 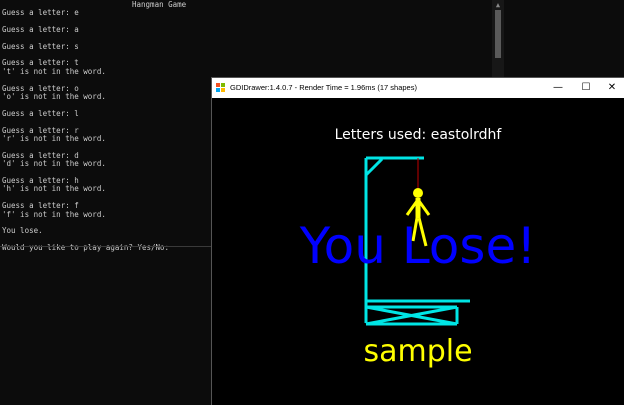 What do you see at coordinates (586, 88) in the screenshot?
I see `maximize-button: ☐` at bounding box center [586, 88].